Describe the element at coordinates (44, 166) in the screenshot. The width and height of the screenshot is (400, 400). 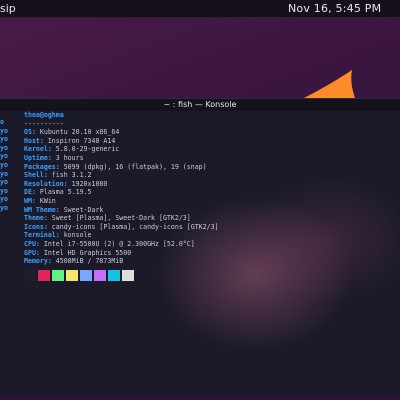
I see `info-key: Packages:` at that location.